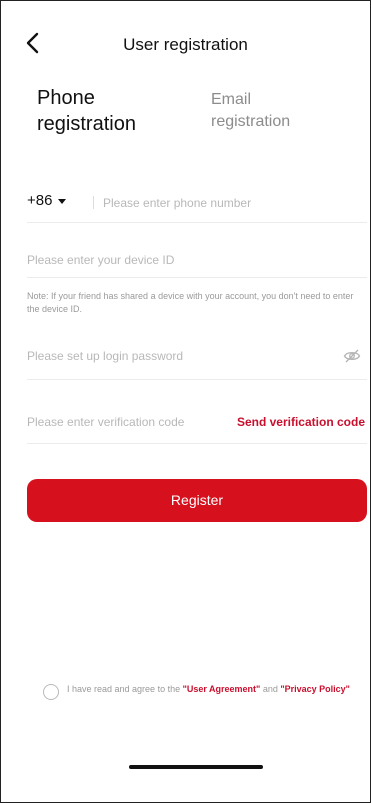 This screenshot has width=371, height=803. Describe the element at coordinates (196, 767) in the screenshot. I see `home-indicator` at that location.